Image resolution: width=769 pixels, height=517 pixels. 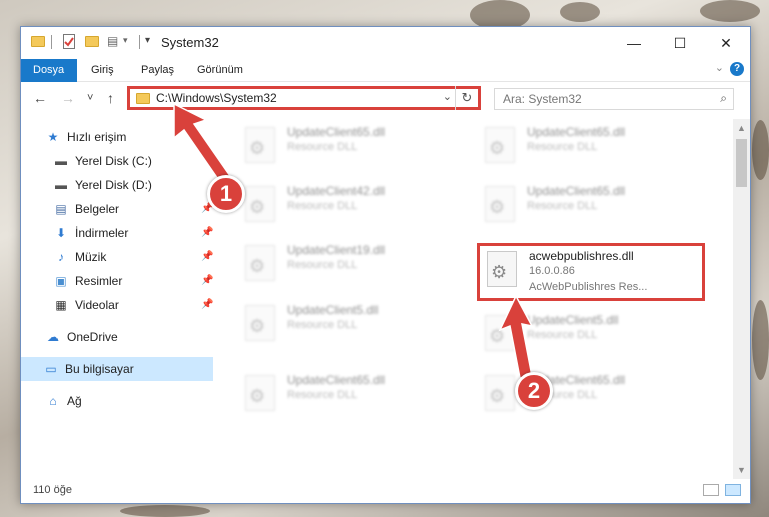 I want to click on sidebar-item-this-pc: ▭ Bu bilgisayar, so click(x=117, y=369).